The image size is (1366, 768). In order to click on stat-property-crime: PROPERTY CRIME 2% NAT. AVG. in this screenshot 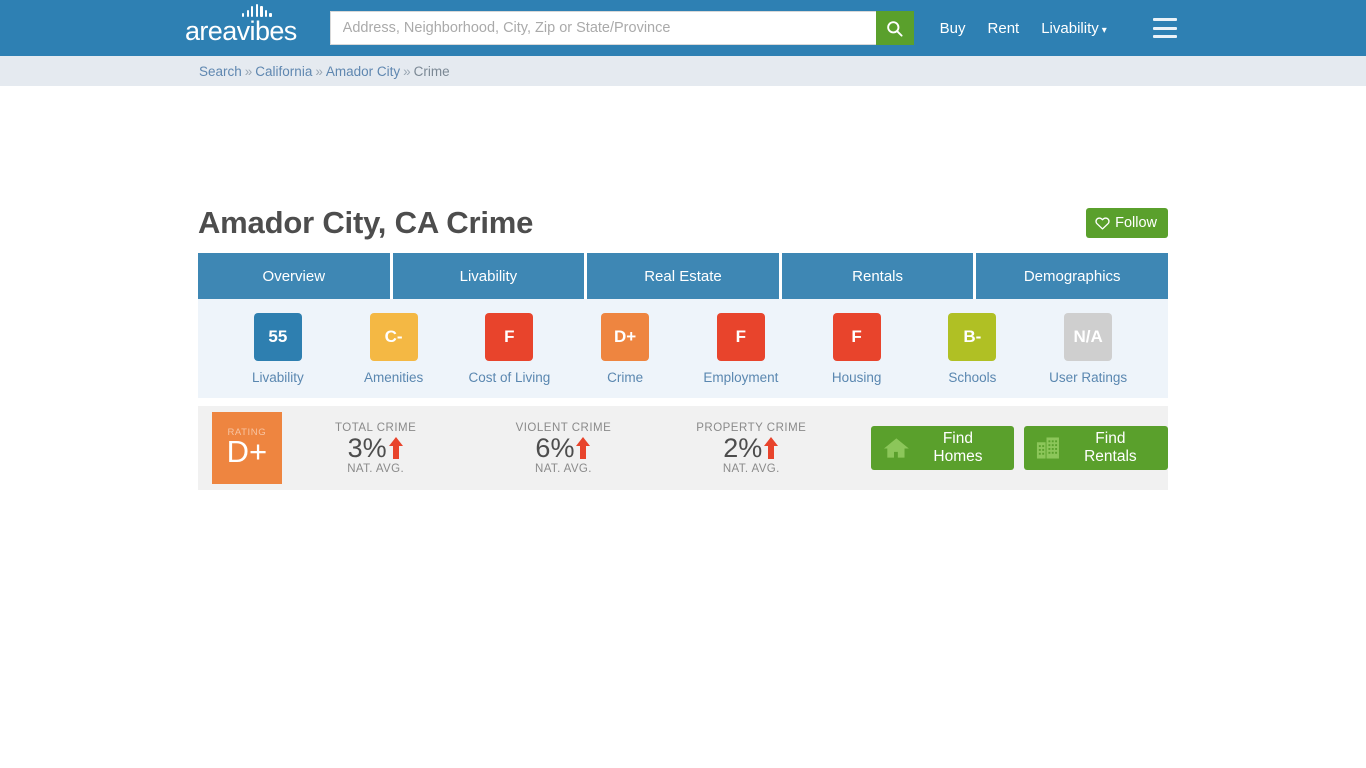, I will do `click(751, 448)`.